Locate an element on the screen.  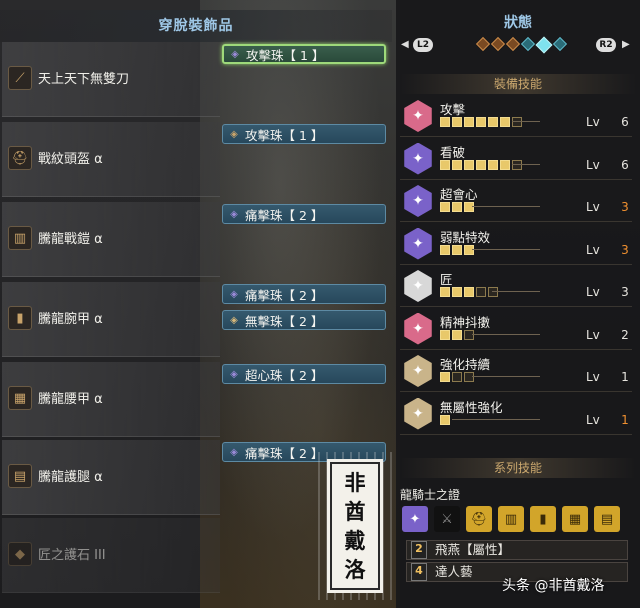
equipment-row: ⛑ 戰紋頭盔 α is located at coordinates (111, 159).